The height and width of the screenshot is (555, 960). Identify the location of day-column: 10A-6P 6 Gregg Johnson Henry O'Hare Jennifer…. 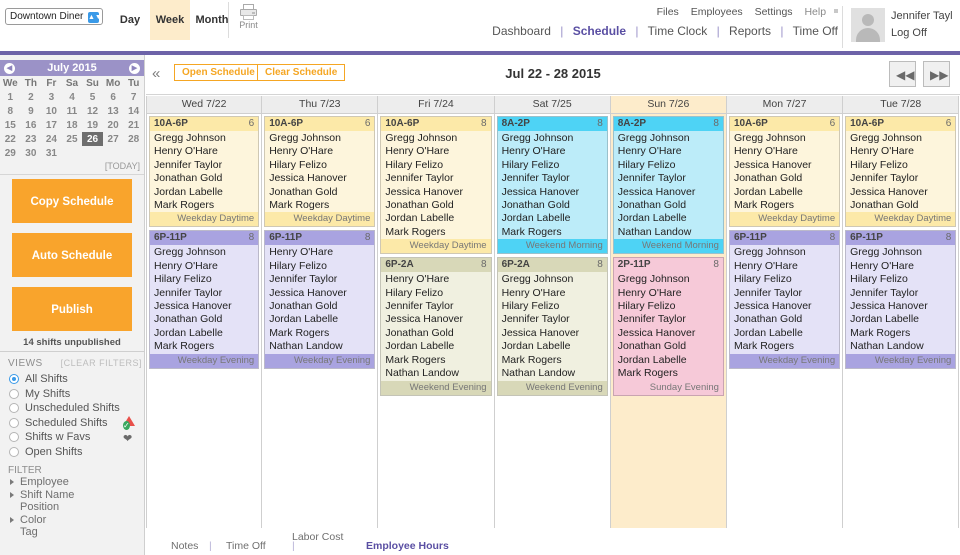
(204, 334).